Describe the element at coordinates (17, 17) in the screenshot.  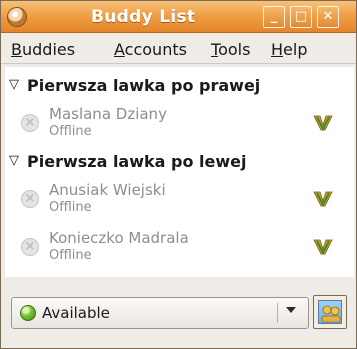
I see `pidgin-app-icon` at that location.